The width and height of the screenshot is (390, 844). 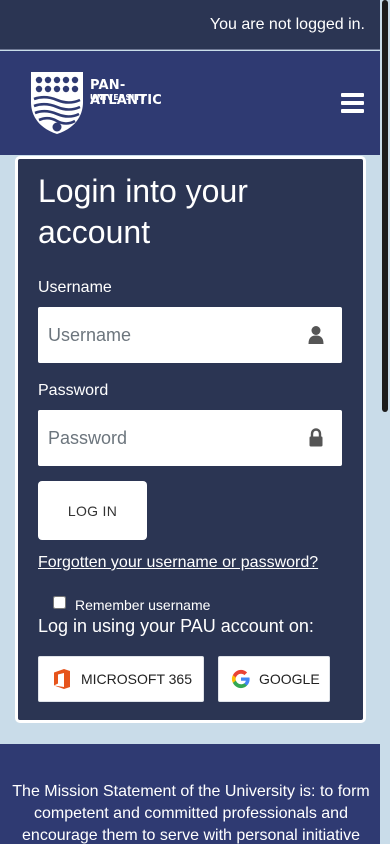 What do you see at coordinates (385, 206) in the screenshot?
I see `page-scrollbar` at bounding box center [385, 206].